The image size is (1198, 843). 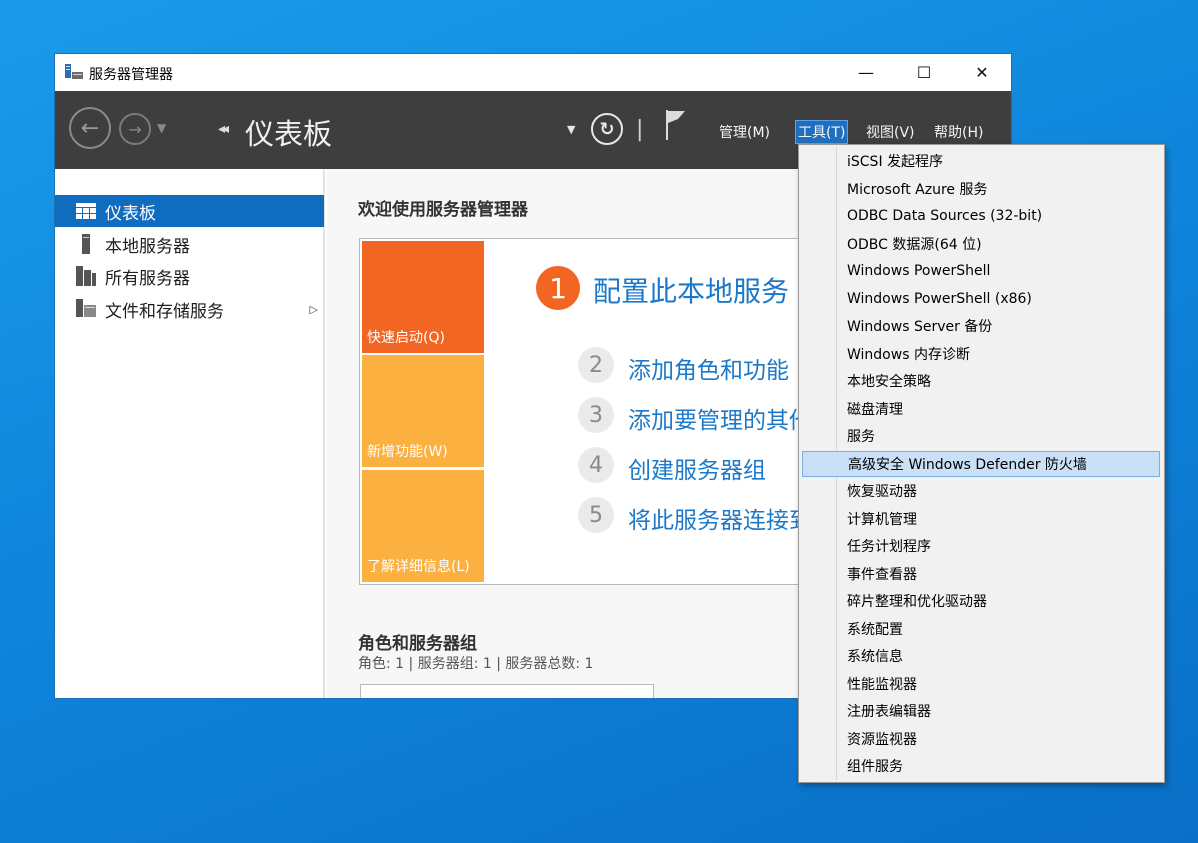 What do you see at coordinates (130, 213) in the screenshot?
I see `sidebar-item-label: 仪表板` at bounding box center [130, 213].